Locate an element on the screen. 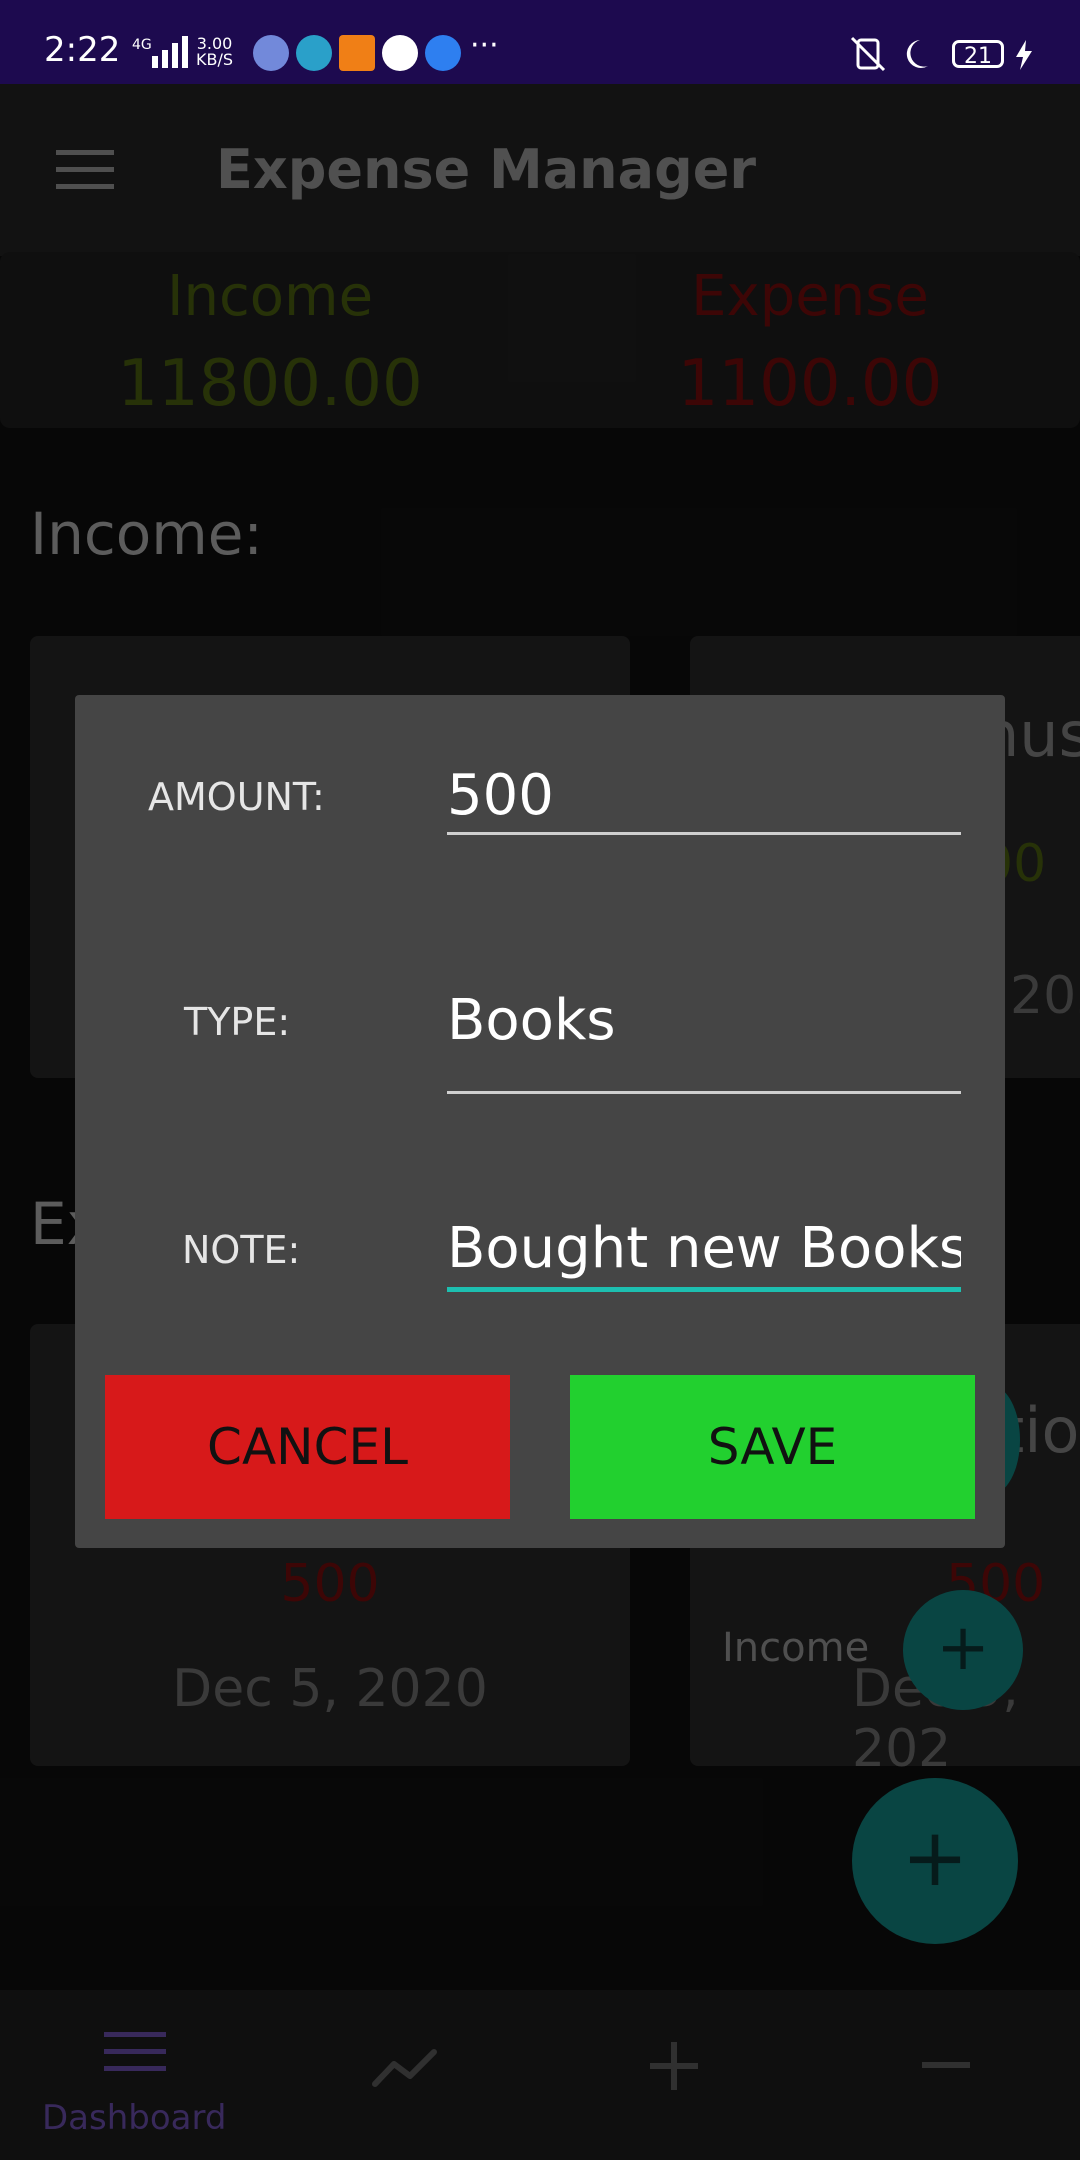  more-notifications-icon: ··· is located at coordinates (484, 45).